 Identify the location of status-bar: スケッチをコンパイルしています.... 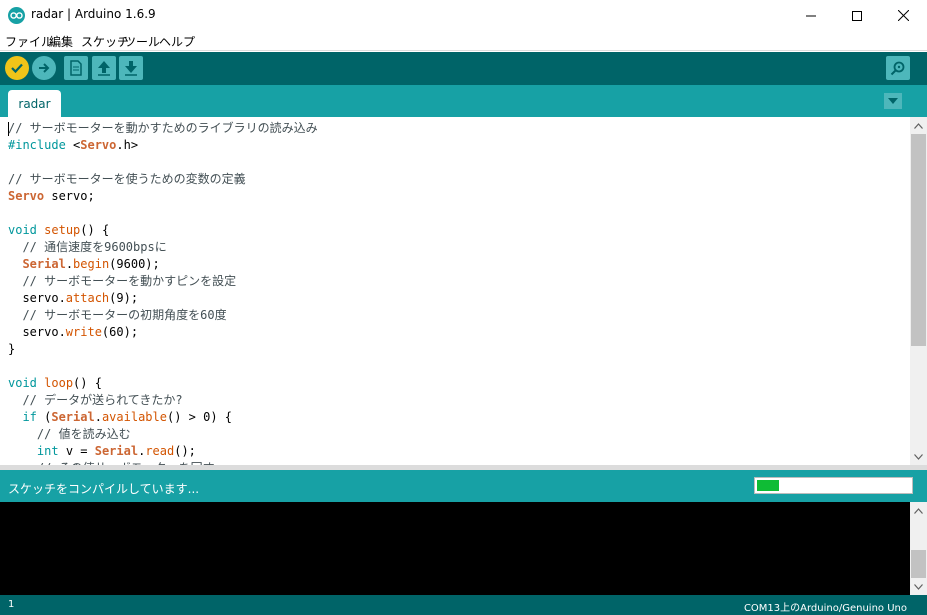
(463, 486).